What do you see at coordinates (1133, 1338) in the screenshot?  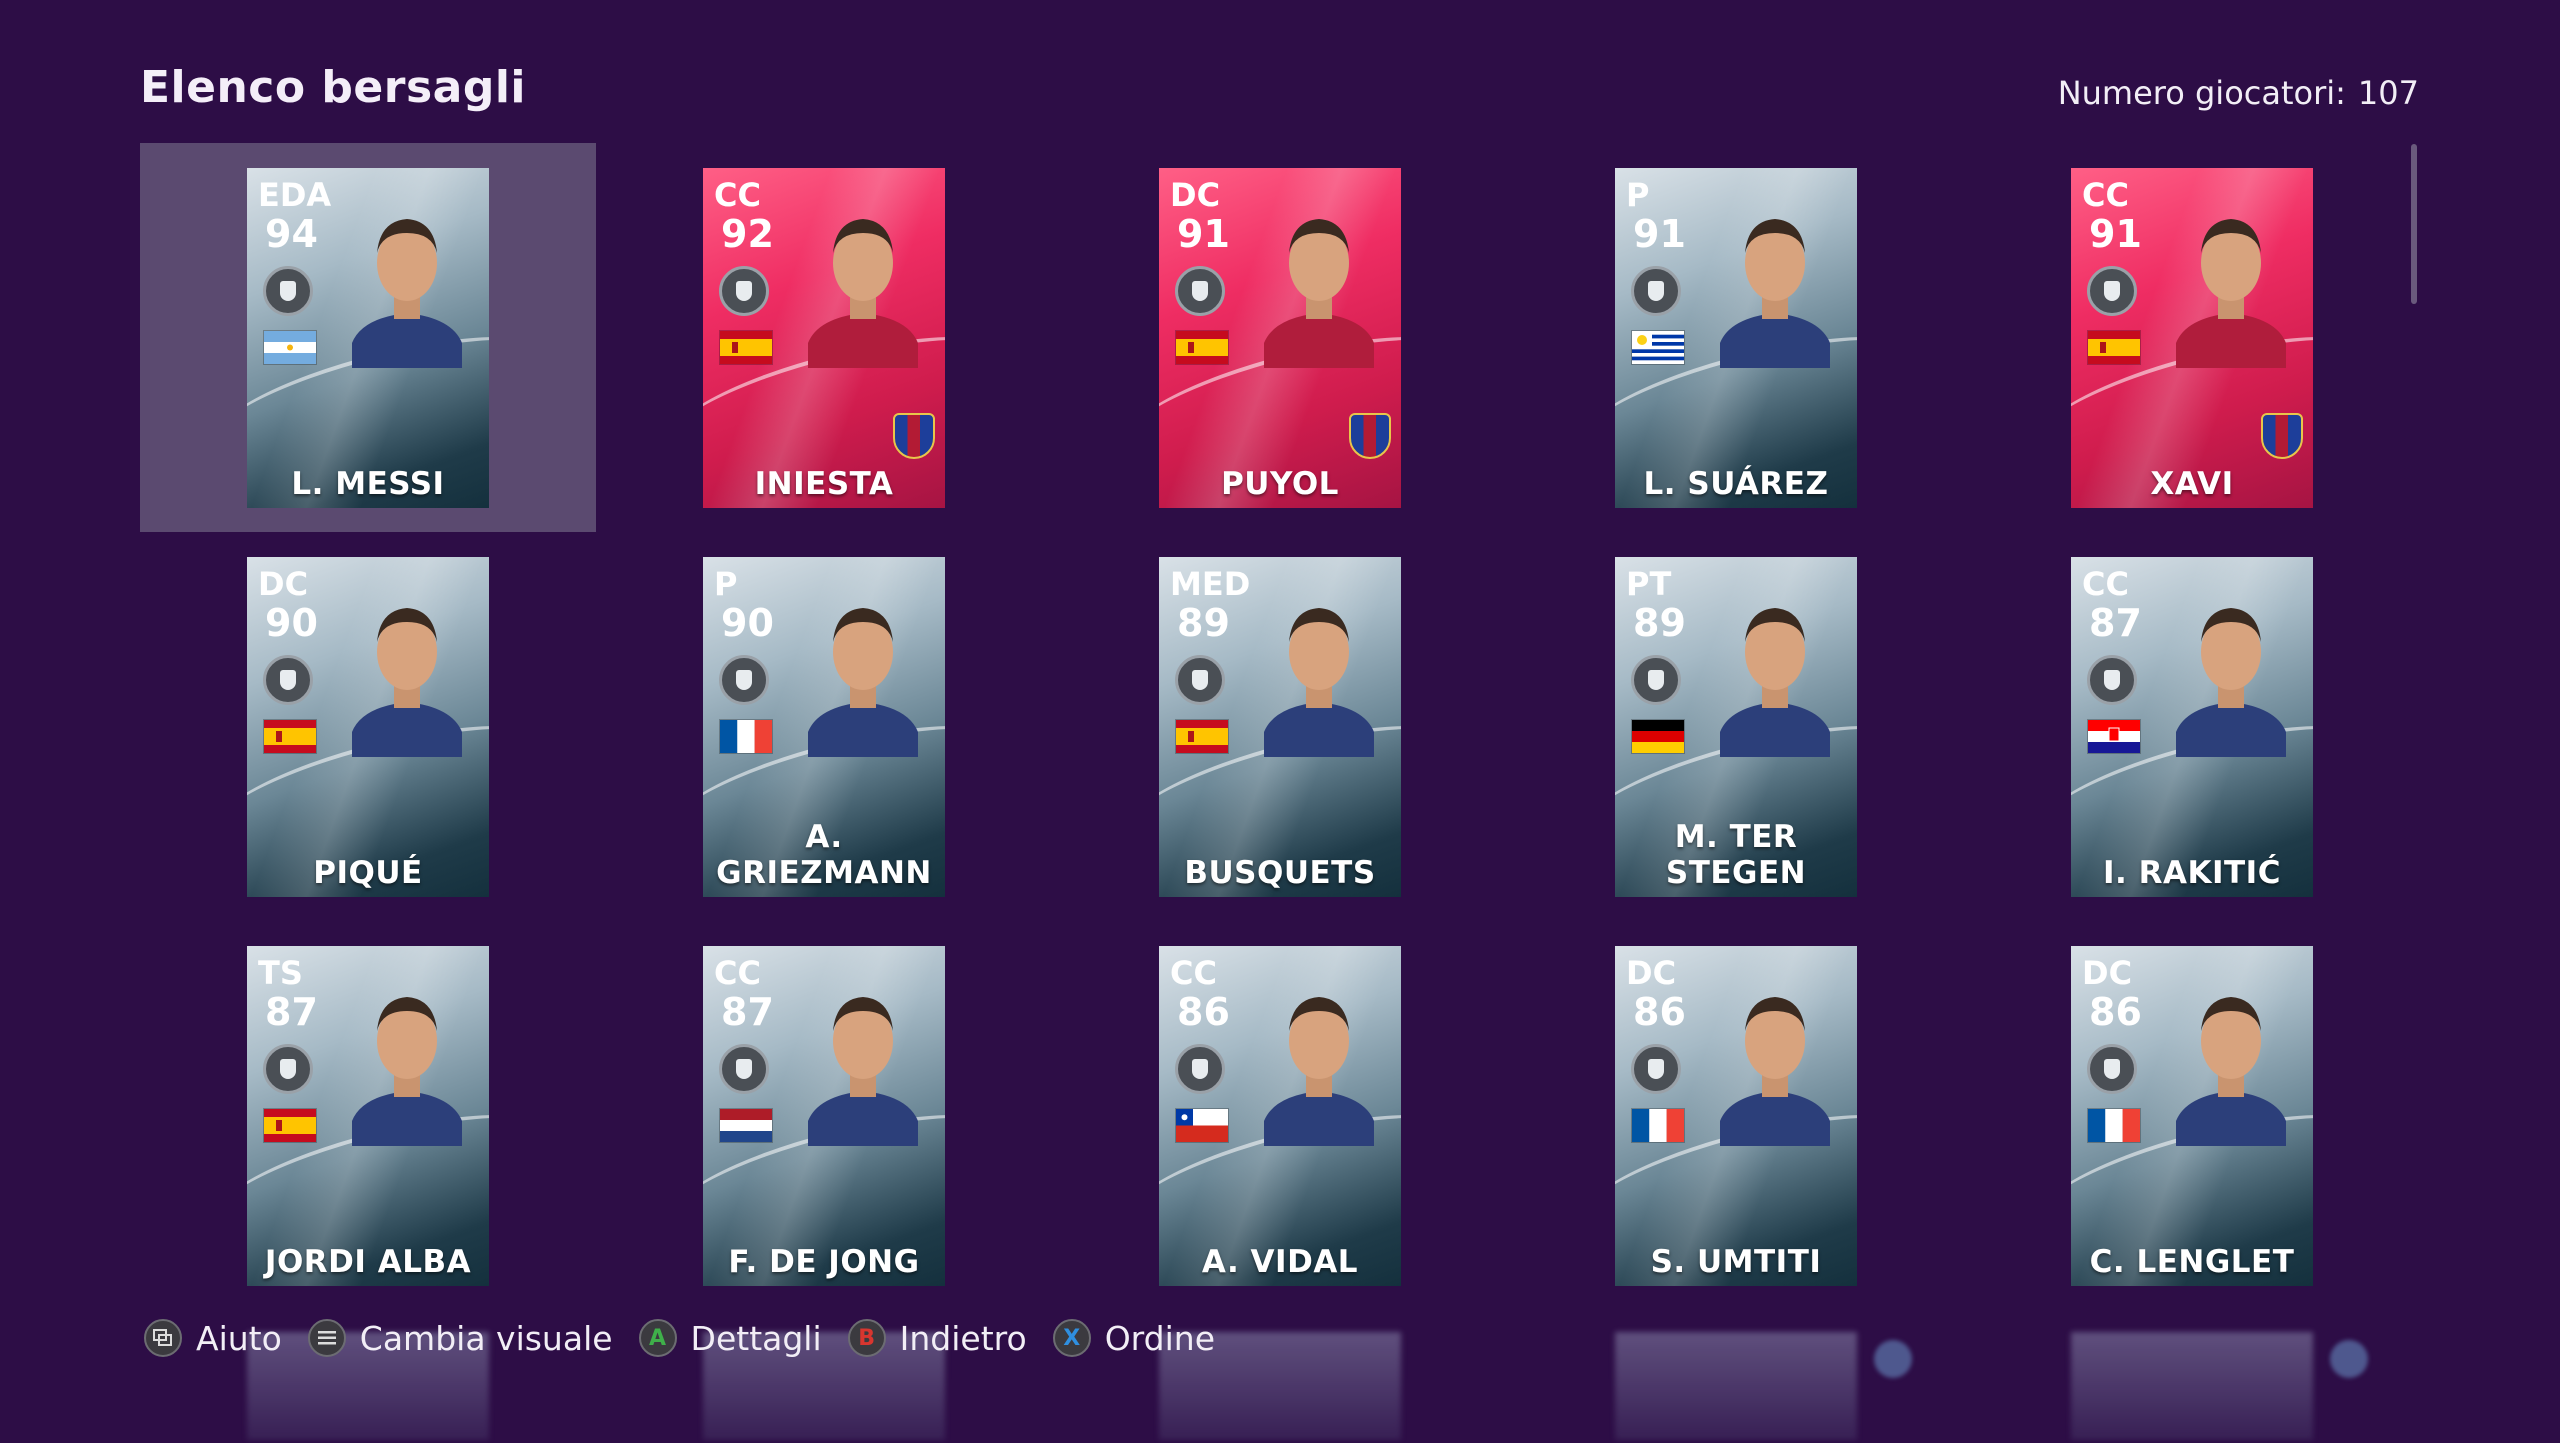 I see `sort-hint: X Ordine` at bounding box center [1133, 1338].